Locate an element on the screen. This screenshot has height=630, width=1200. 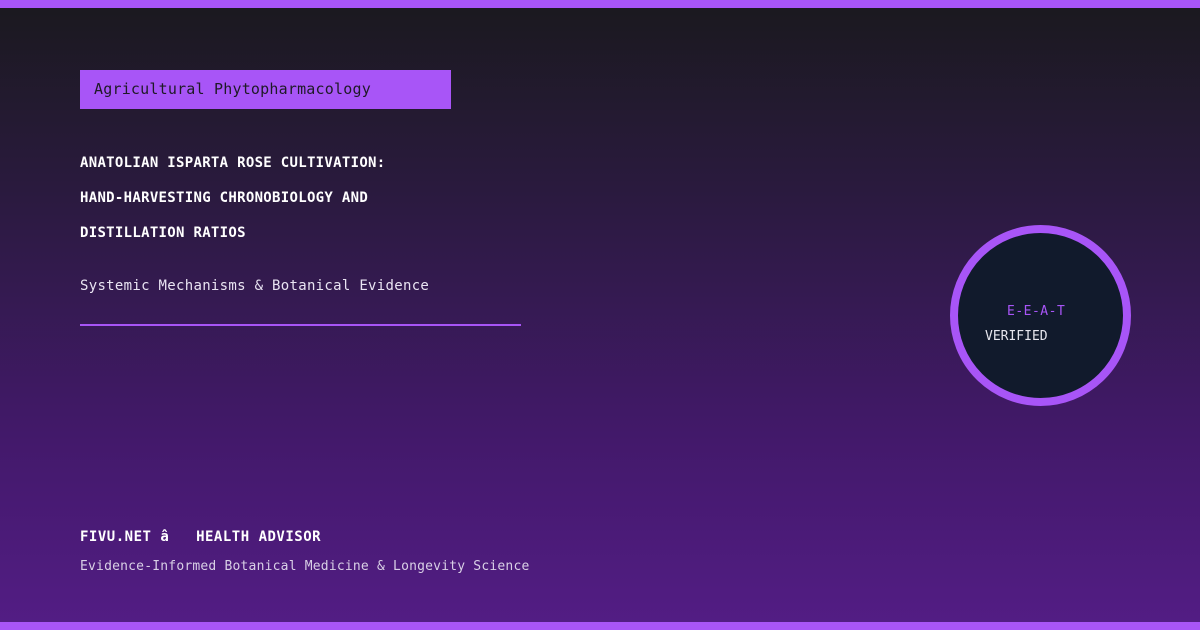
eeat-verified-seal: E-E-A-T VERIFIED is located at coordinates (1040, 315).